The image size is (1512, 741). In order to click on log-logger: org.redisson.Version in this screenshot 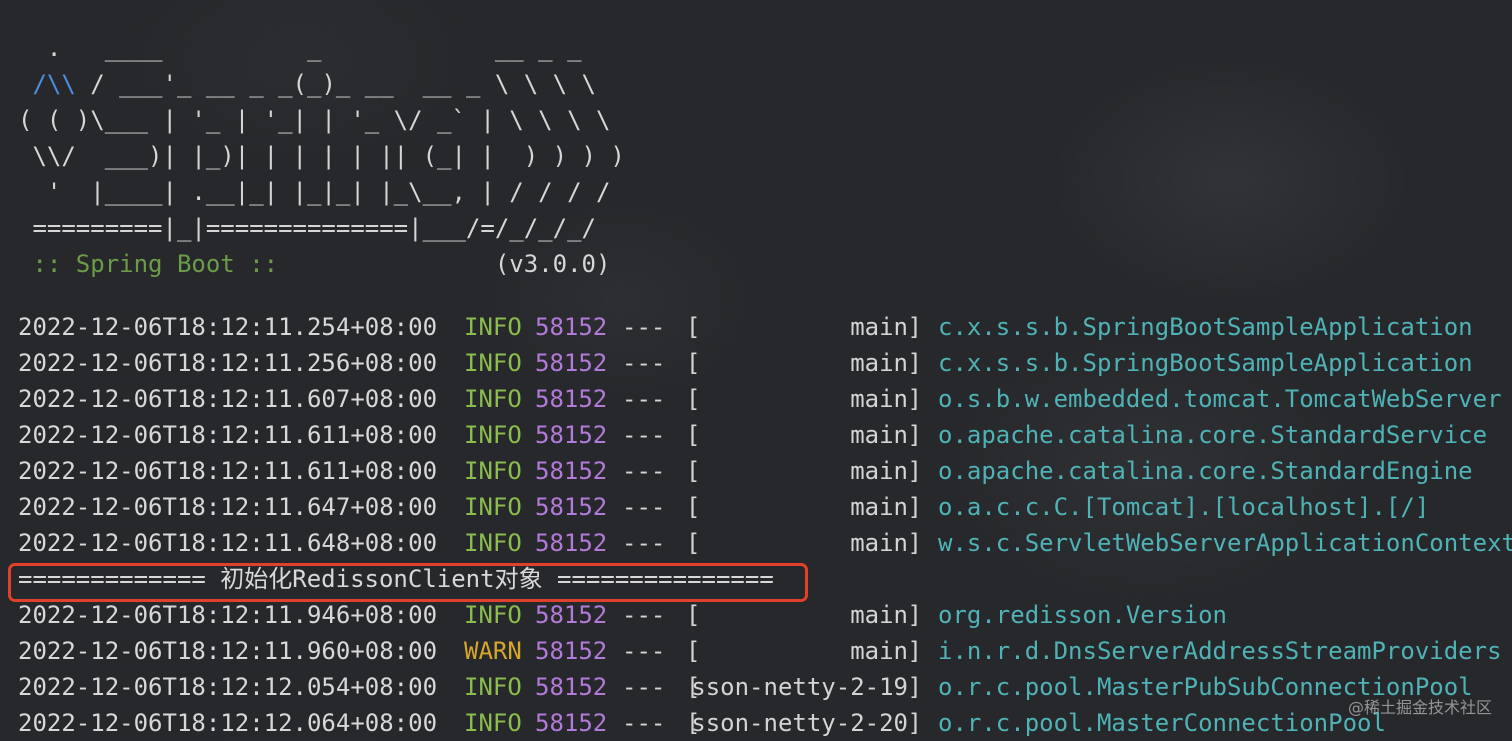, I will do `click(1082, 615)`.